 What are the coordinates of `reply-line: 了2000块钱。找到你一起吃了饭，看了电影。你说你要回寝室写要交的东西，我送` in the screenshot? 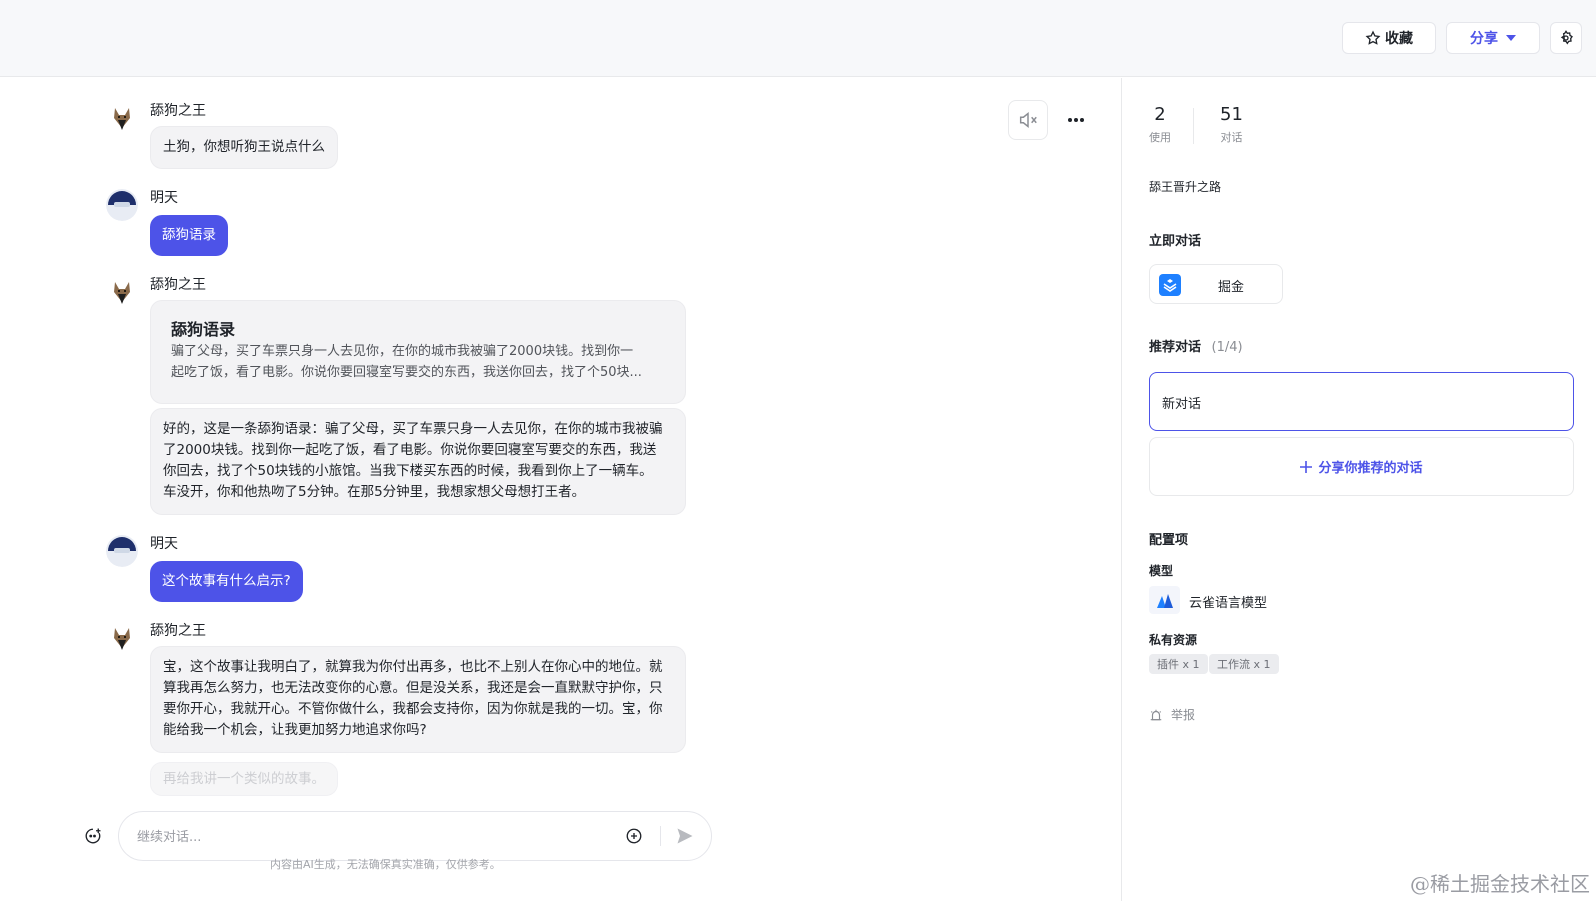 It's located at (410, 450).